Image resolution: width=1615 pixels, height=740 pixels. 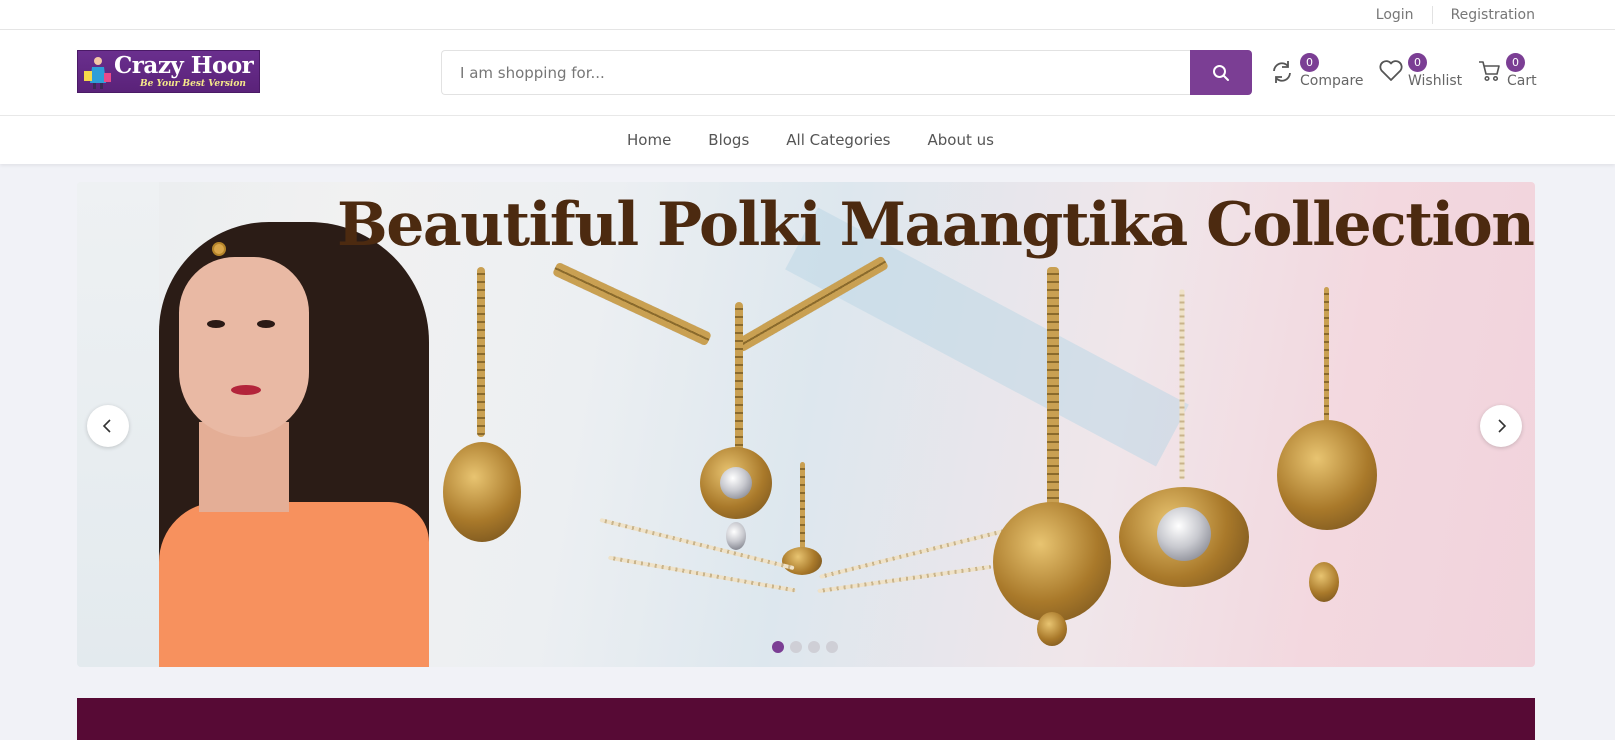 What do you see at coordinates (294, 444) in the screenshot?
I see `model-photo` at bounding box center [294, 444].